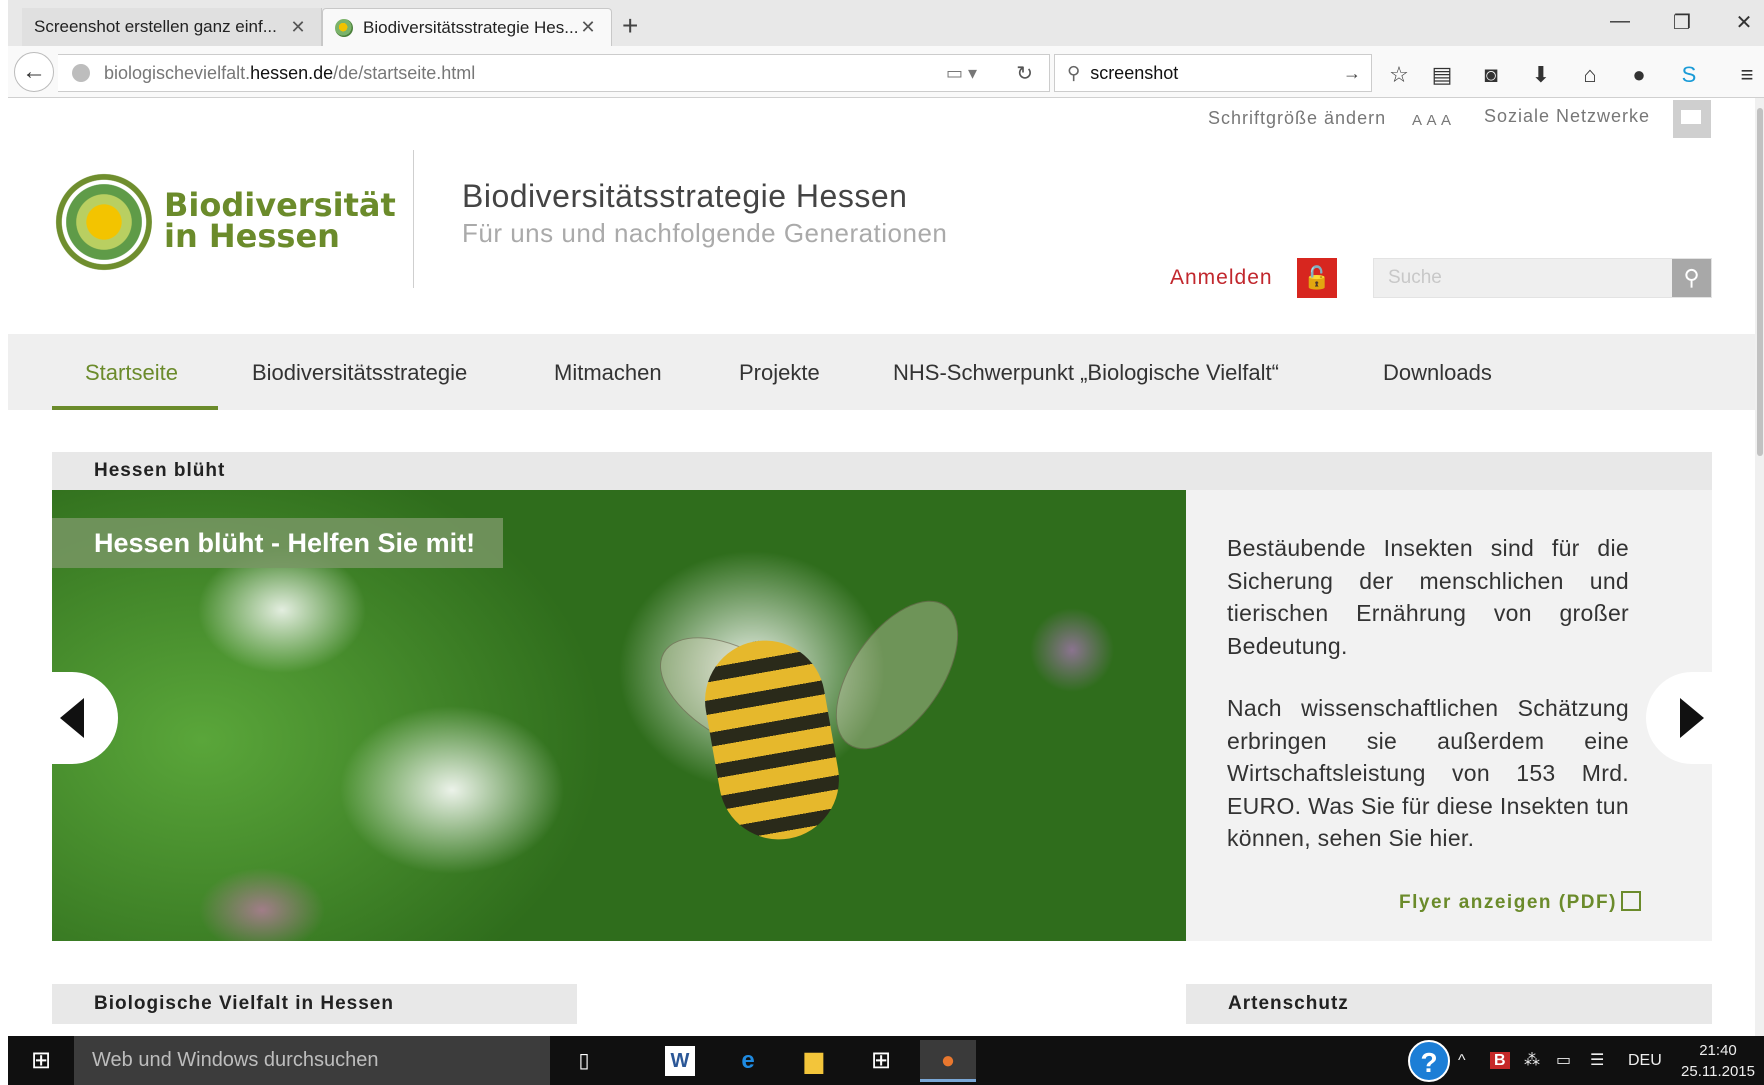  I want to click on favicon-icon, so click(344, 27).